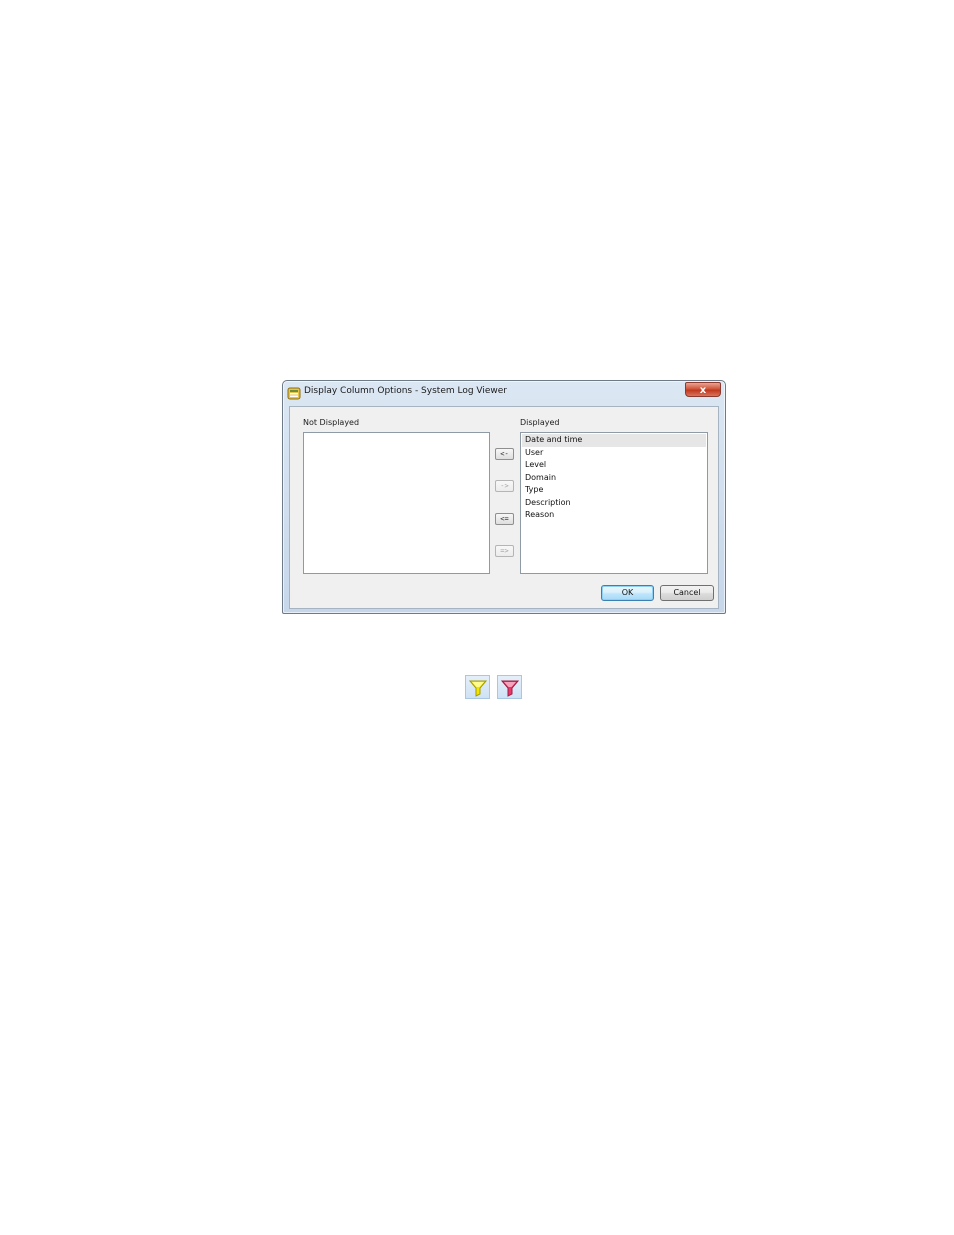 The image size is (954, 1235). Describe the element at coordinates (614, 515) in the screenshot. I see `list-item: Reason` at that location.